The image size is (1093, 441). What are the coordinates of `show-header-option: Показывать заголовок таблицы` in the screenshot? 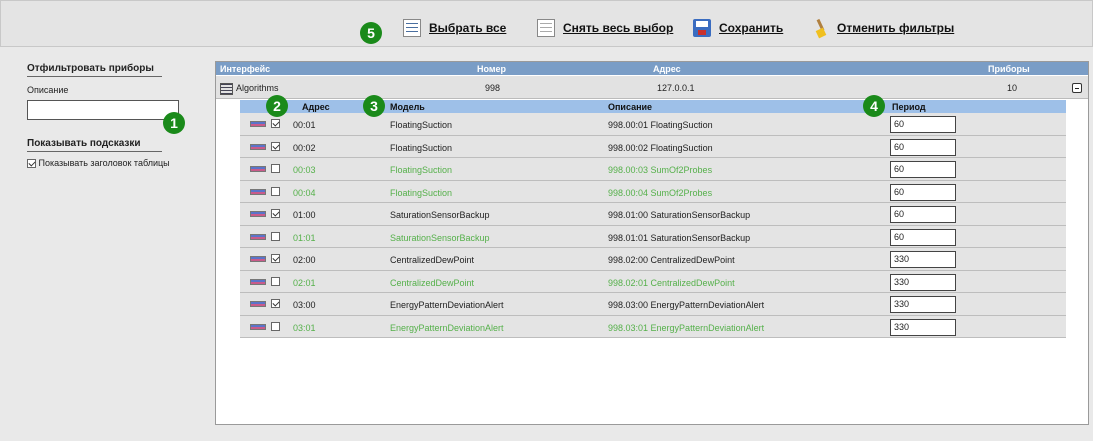 It's located at (98, 163).